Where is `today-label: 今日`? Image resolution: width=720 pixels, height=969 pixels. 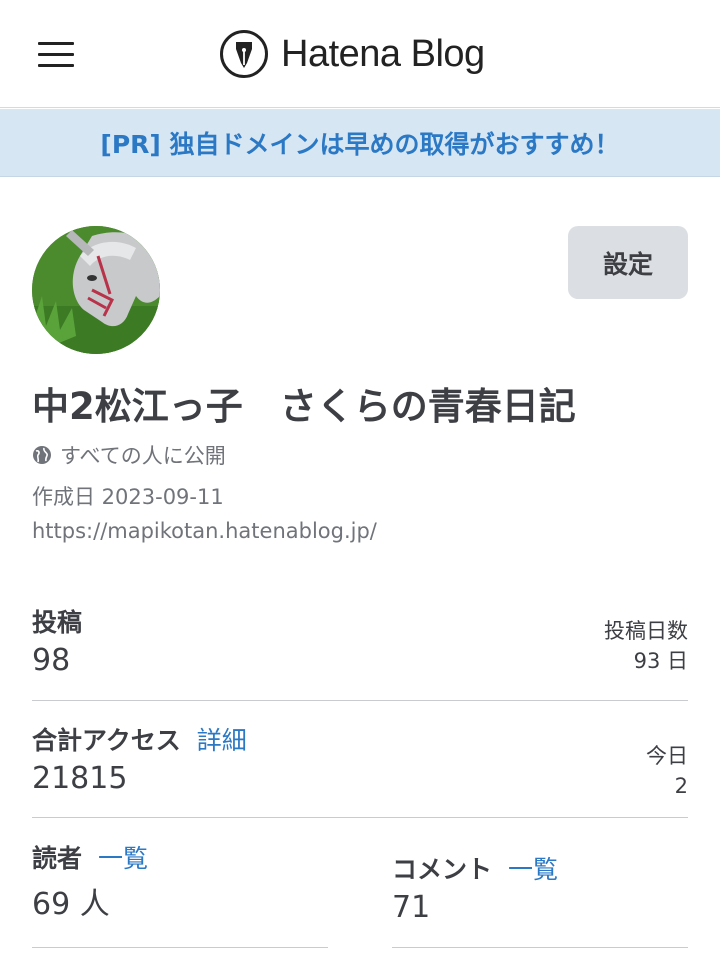
today-label: 今日 is located at coordinates (667, 756).